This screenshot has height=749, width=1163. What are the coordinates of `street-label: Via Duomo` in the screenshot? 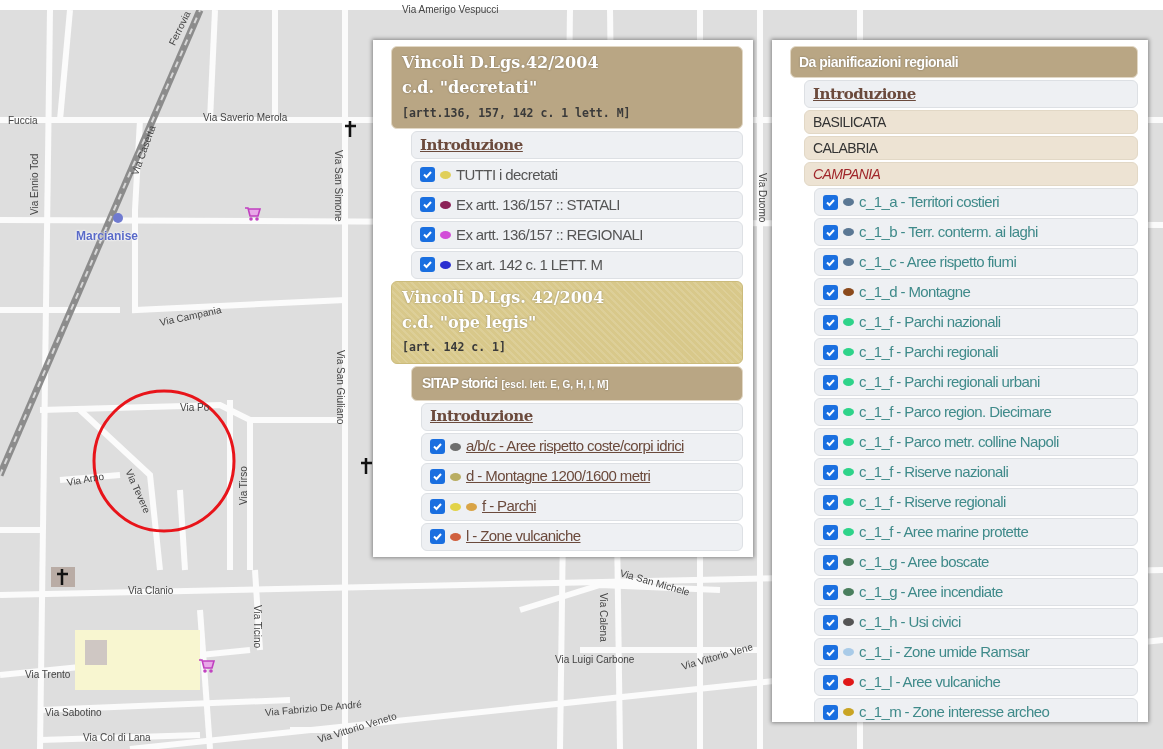 It's located at (762, 198).